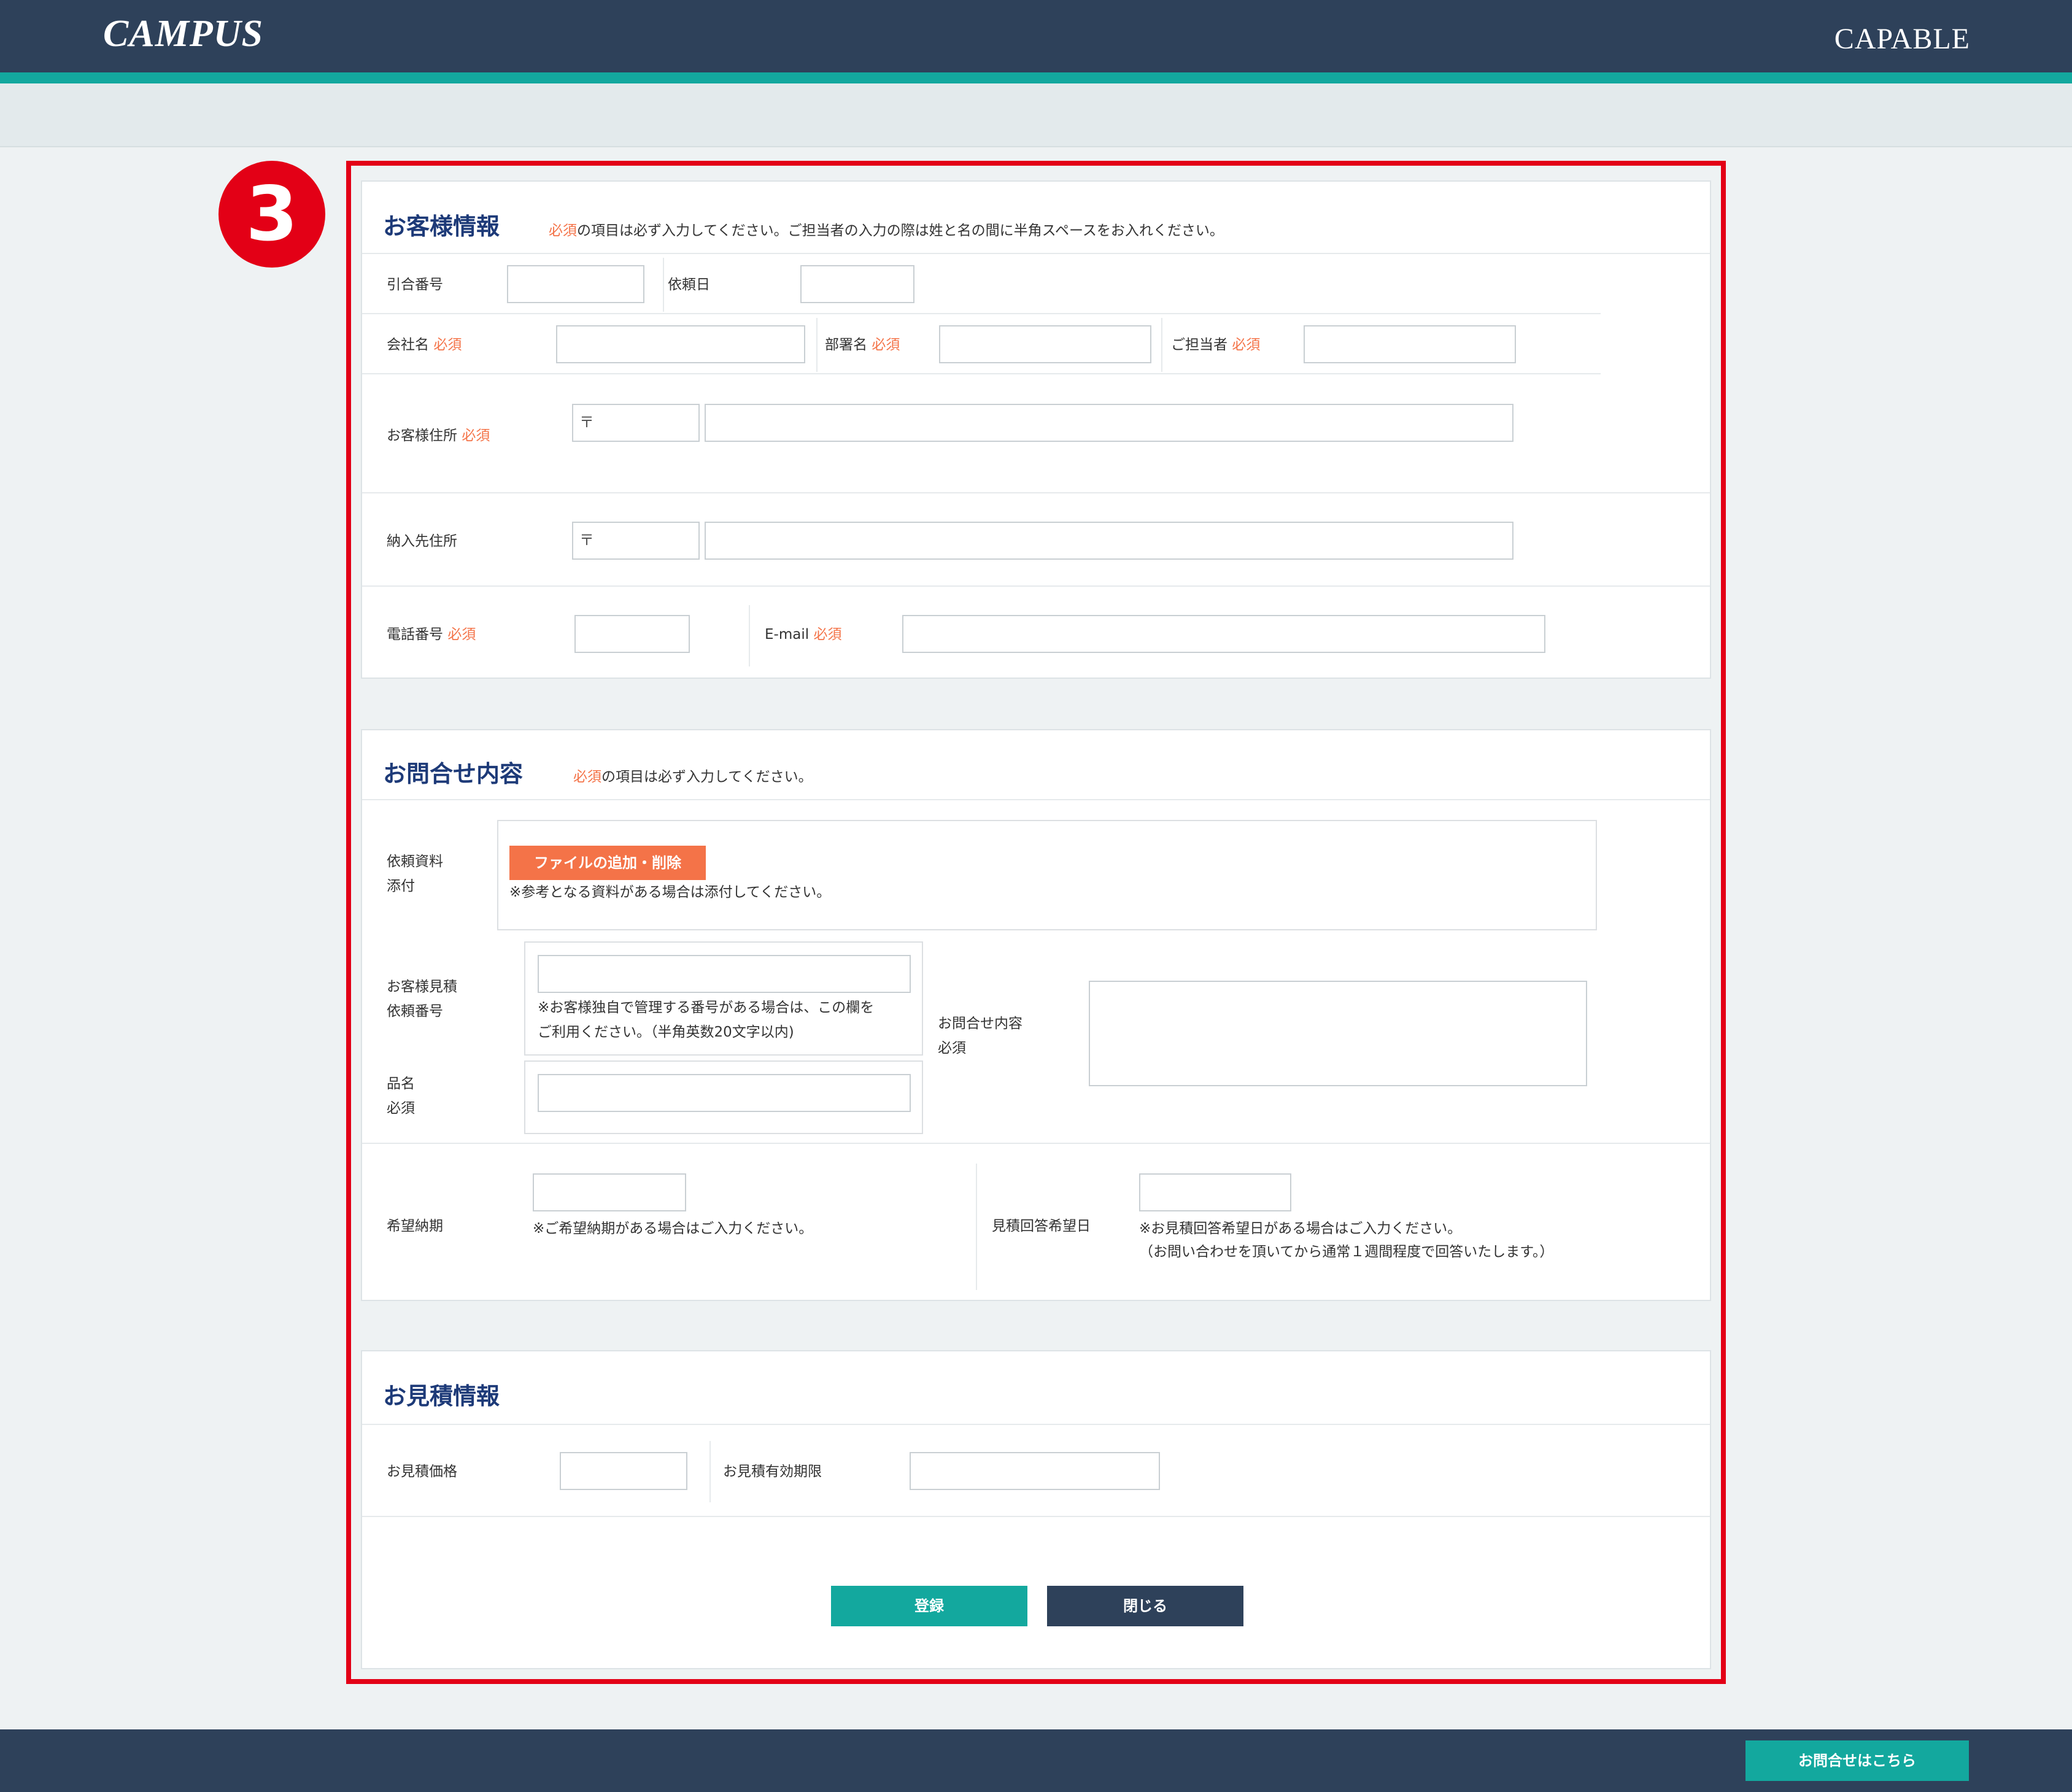 The image size is (2072, 1792). What do you see at coordinates (706, 1008) in the screenshot?
I see `estimate-note-1: ※お客様独自で管理する番号がある場合は、この欄を` at bounding box center [706, 1008].